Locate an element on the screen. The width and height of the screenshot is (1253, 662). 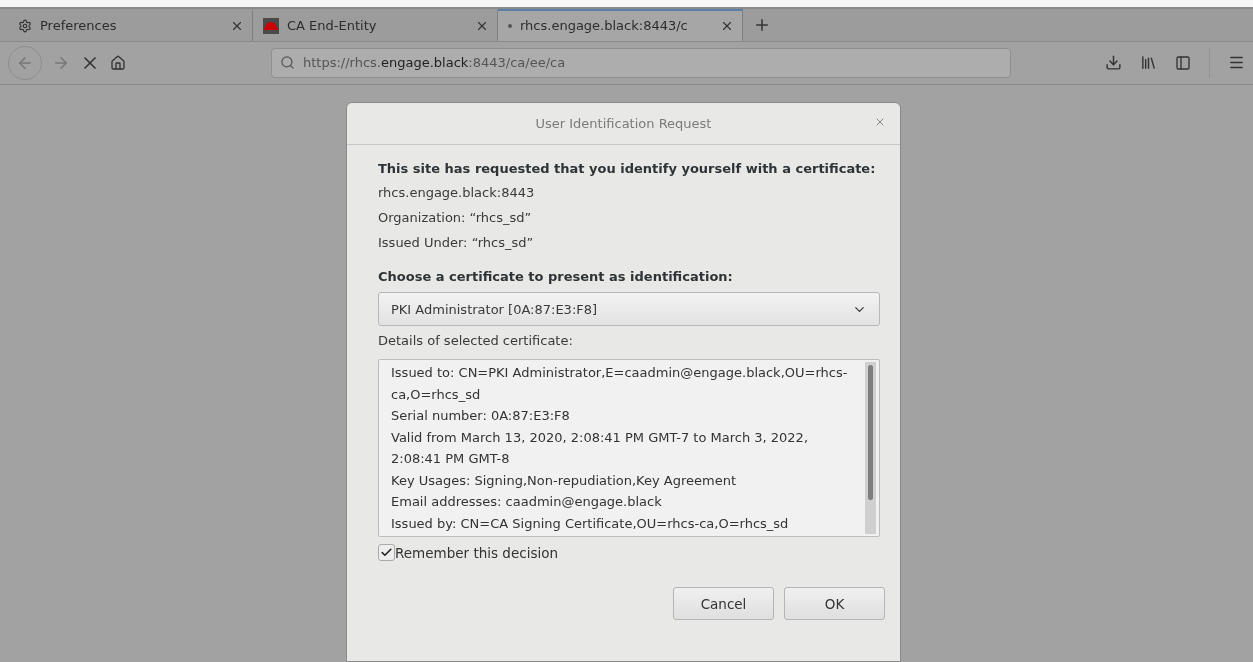
checkbox-label: Remember this decision is located at coordinates (476, 552).